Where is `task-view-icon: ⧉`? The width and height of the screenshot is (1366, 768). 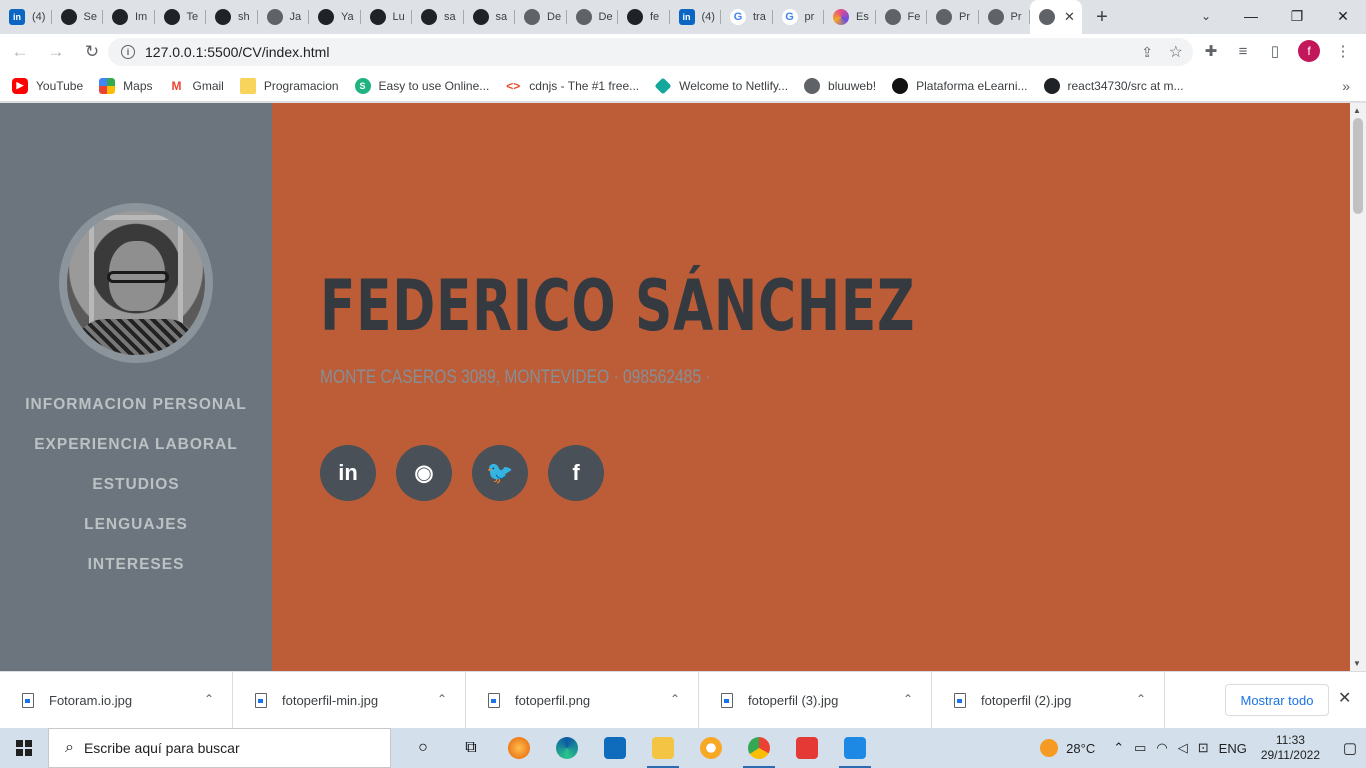
task-view-icon: ⧉ is located at coordinates (471, 748).